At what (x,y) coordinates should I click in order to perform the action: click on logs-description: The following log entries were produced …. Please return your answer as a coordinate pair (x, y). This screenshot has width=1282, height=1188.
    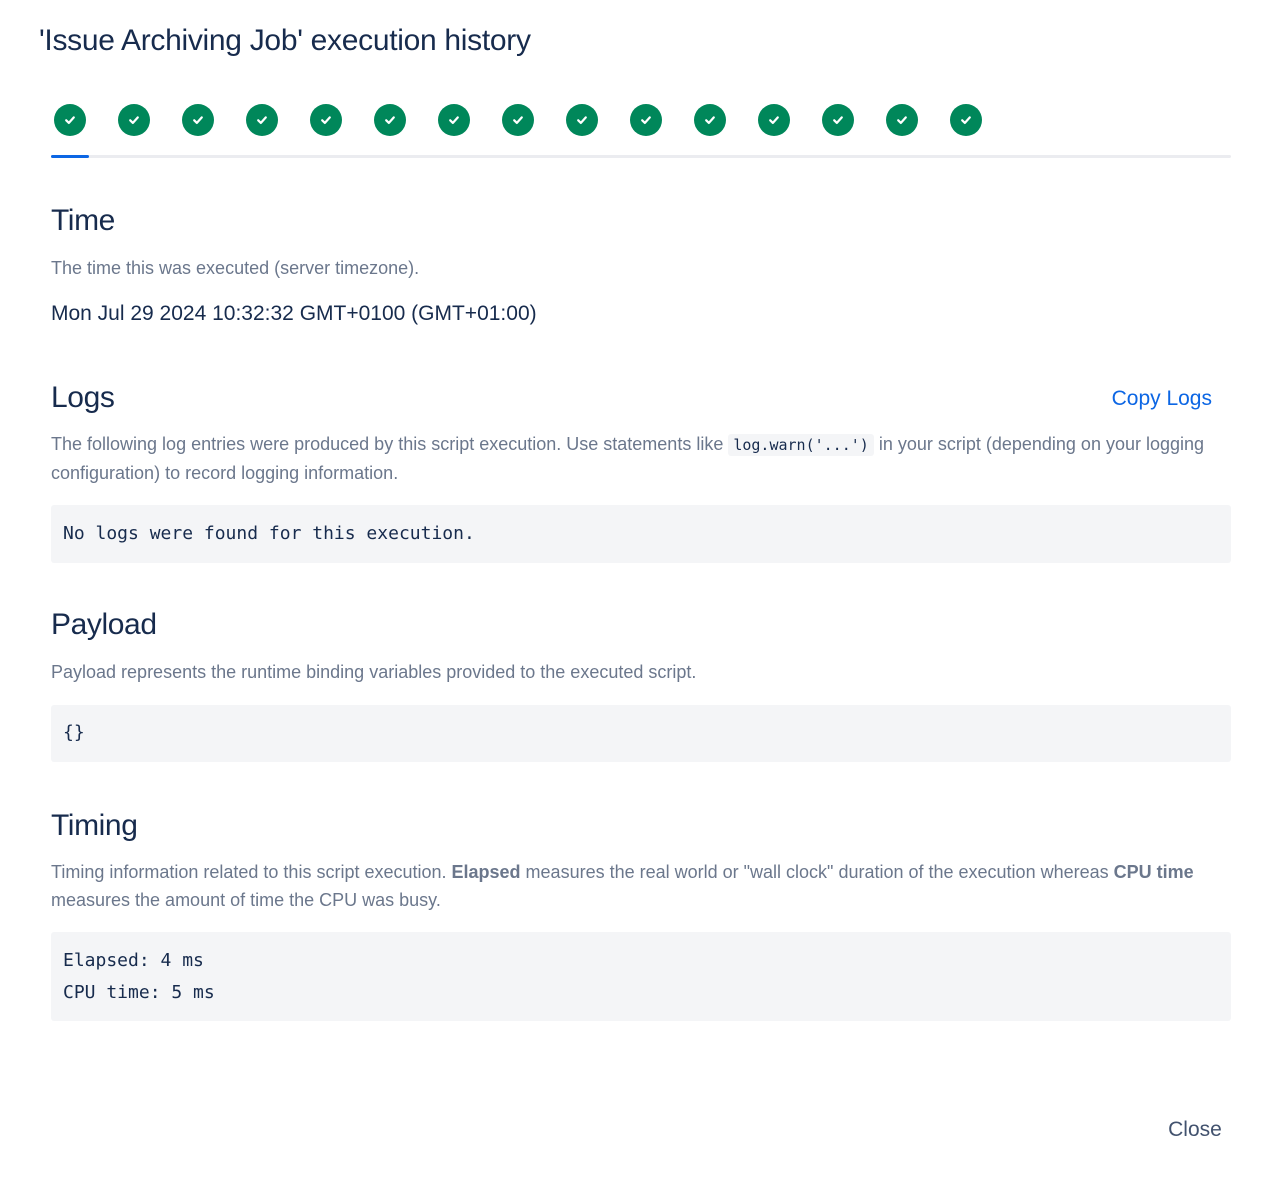
    Looking at the image, I should click on (641, 458).